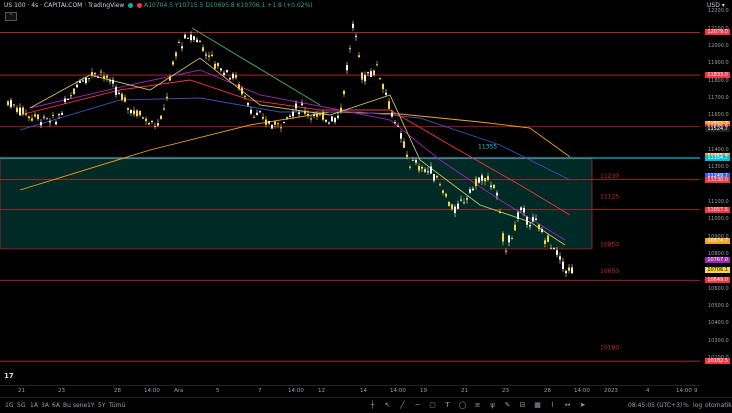 Image resolution: width=732 pixels, height=413 pixels. What do you see at coordinates (552, 405) in the screenshot?
I see `path-icon: ⌇` at bounding box center [552, 405].